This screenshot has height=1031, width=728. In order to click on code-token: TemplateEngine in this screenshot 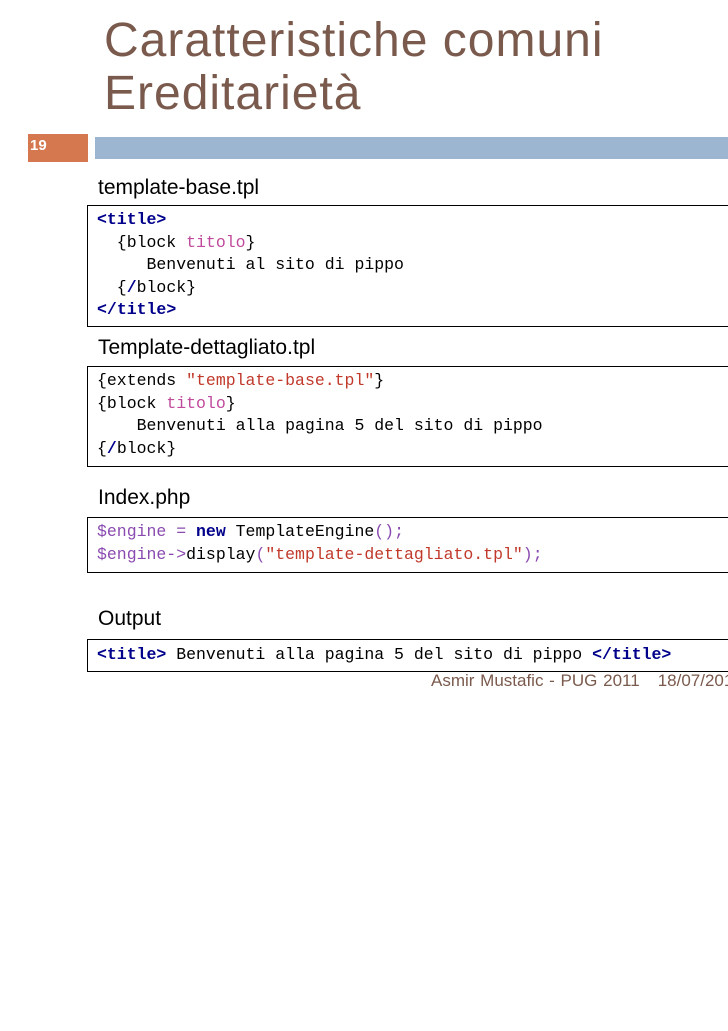, I will do `click(300, 531)`.